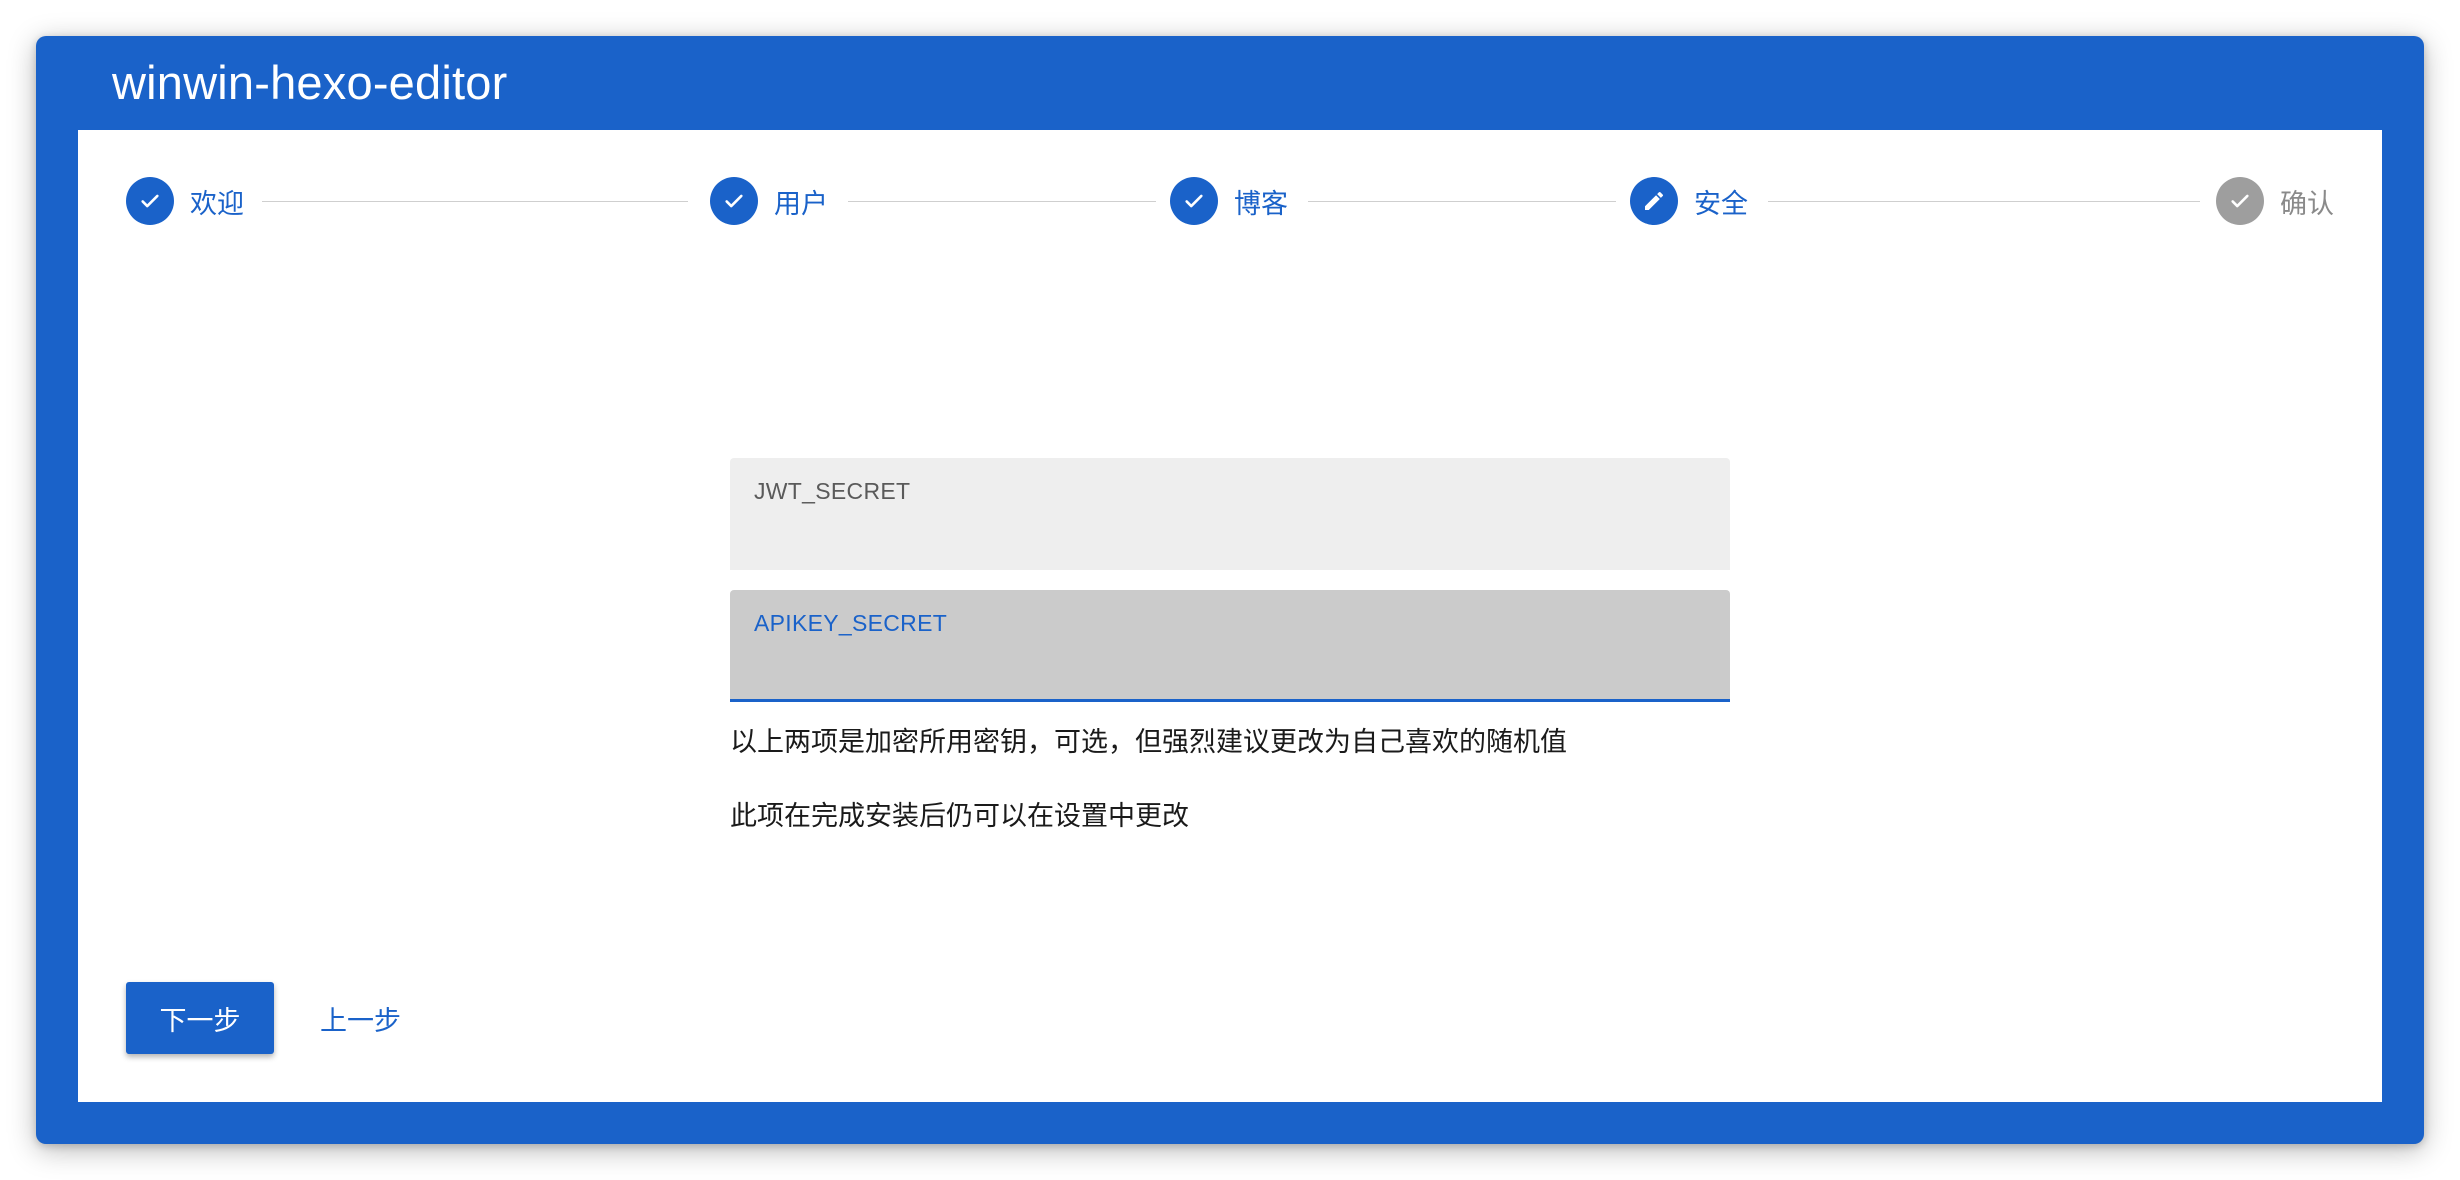 Image resolution: width=2460 pixels, height=1180 pixels. Describe the element at coordinates (832, 491) in the screenshot. I see `jwt-secret-label: JWT_SECRET` at that location.